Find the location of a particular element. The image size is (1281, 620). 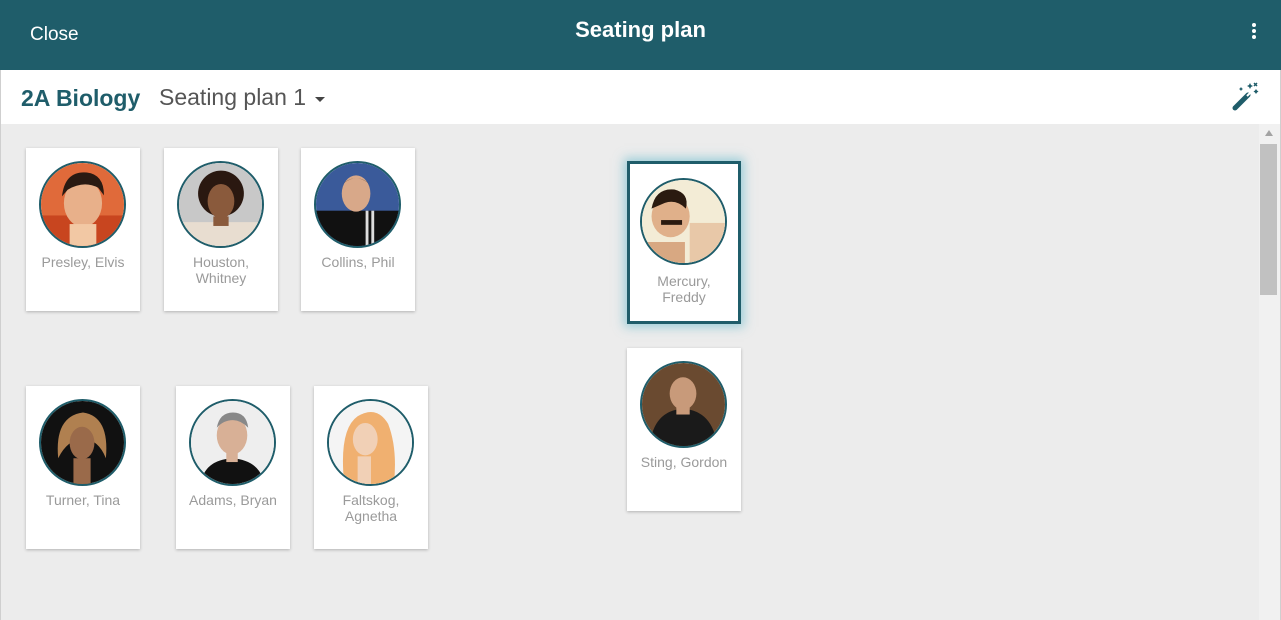

vertical-scrollbar is located at coordinates (1270, 372).